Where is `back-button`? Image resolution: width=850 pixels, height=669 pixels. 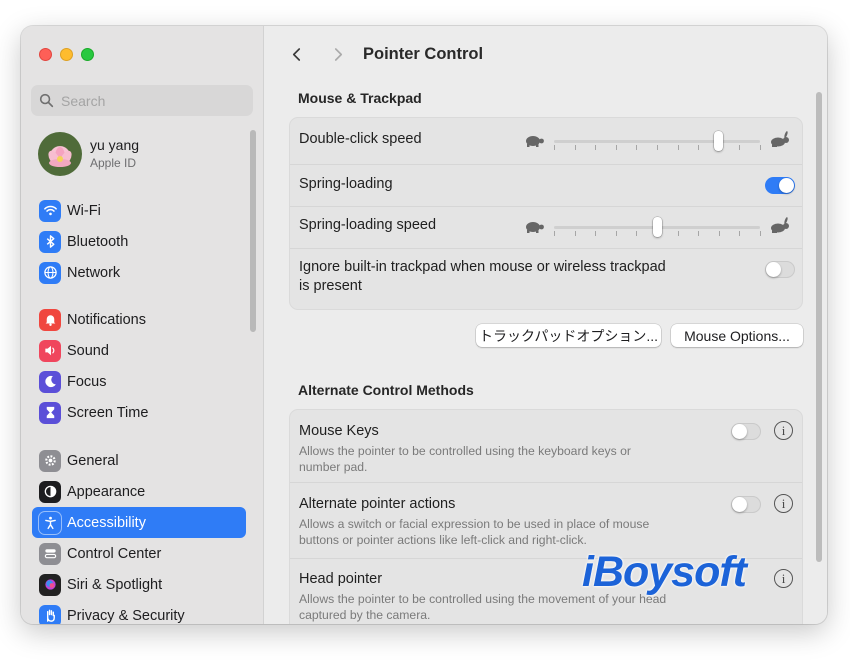 back-button is located at coordinates (296, 54).